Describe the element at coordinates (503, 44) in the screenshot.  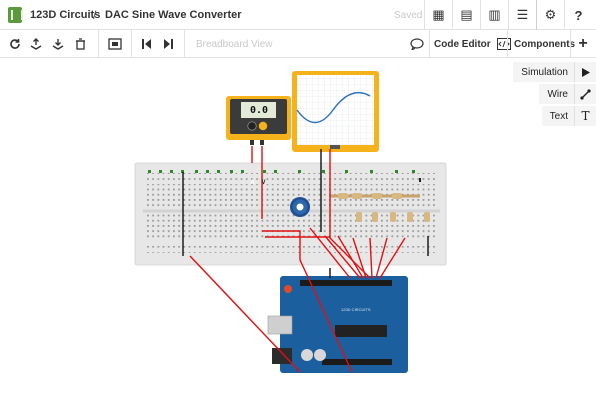
I see `code-editor-icon` at that location.